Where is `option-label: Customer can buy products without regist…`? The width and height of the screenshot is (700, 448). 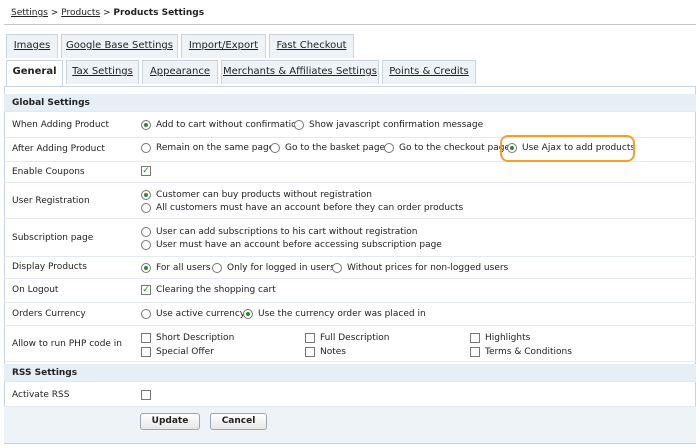 option-label: Customer can buy products without regist… is located at coordinates (264, 195).